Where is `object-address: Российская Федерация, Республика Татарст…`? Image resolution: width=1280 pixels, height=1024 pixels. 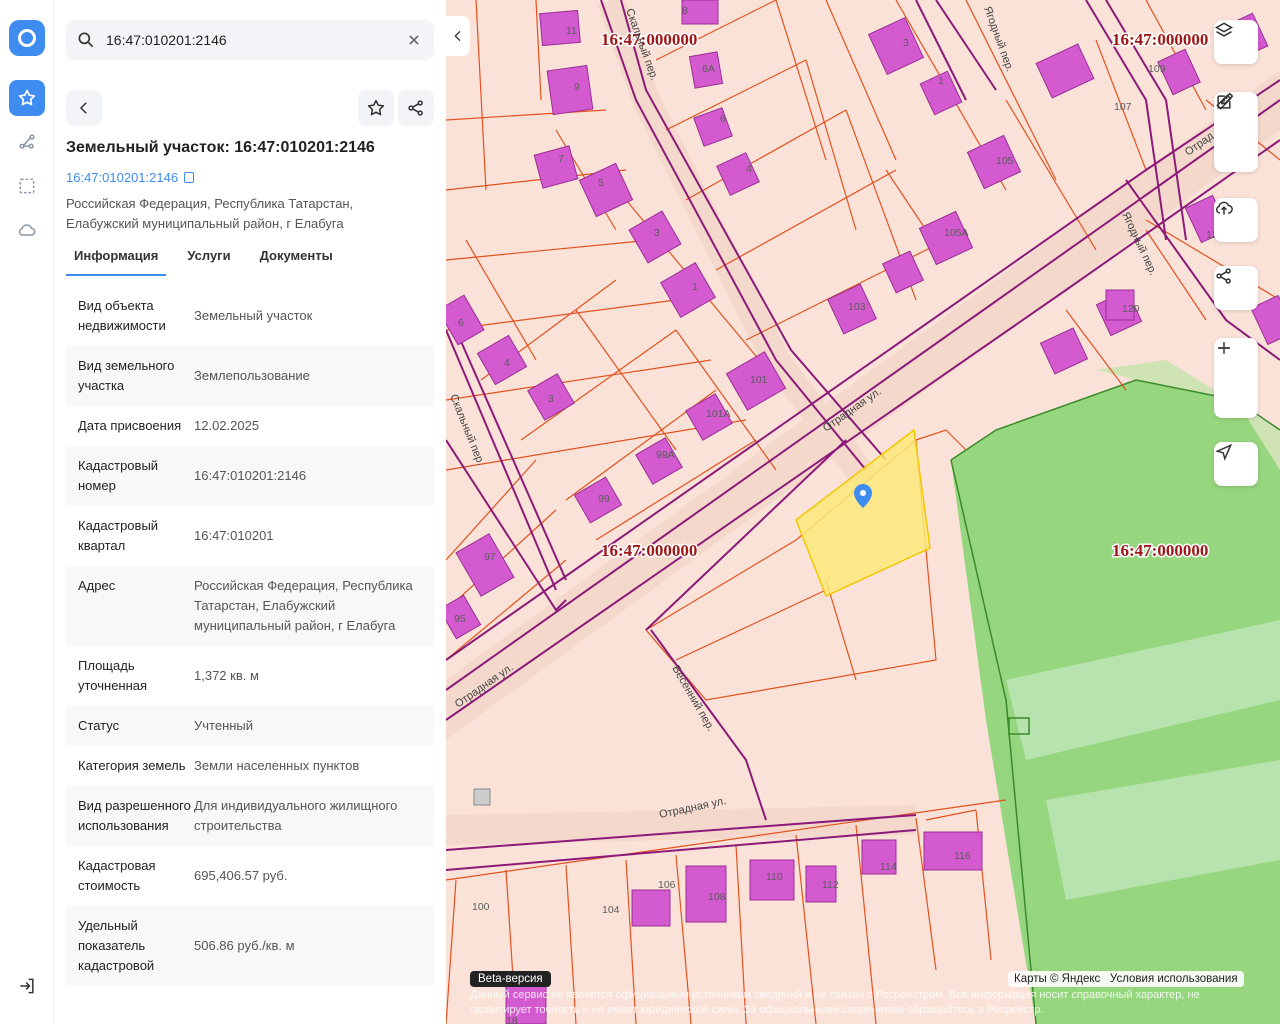
object-address: Российская Федерация, Республика Татарст… is located at coordinates (246, 214).